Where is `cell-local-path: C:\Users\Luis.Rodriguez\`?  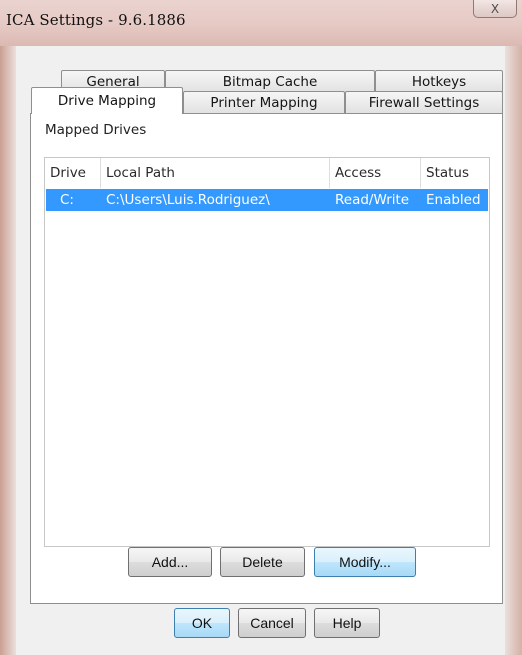 cell-local-path: C:\Users\Luis.Rodriguez\ is located at coordinates (188, 200).